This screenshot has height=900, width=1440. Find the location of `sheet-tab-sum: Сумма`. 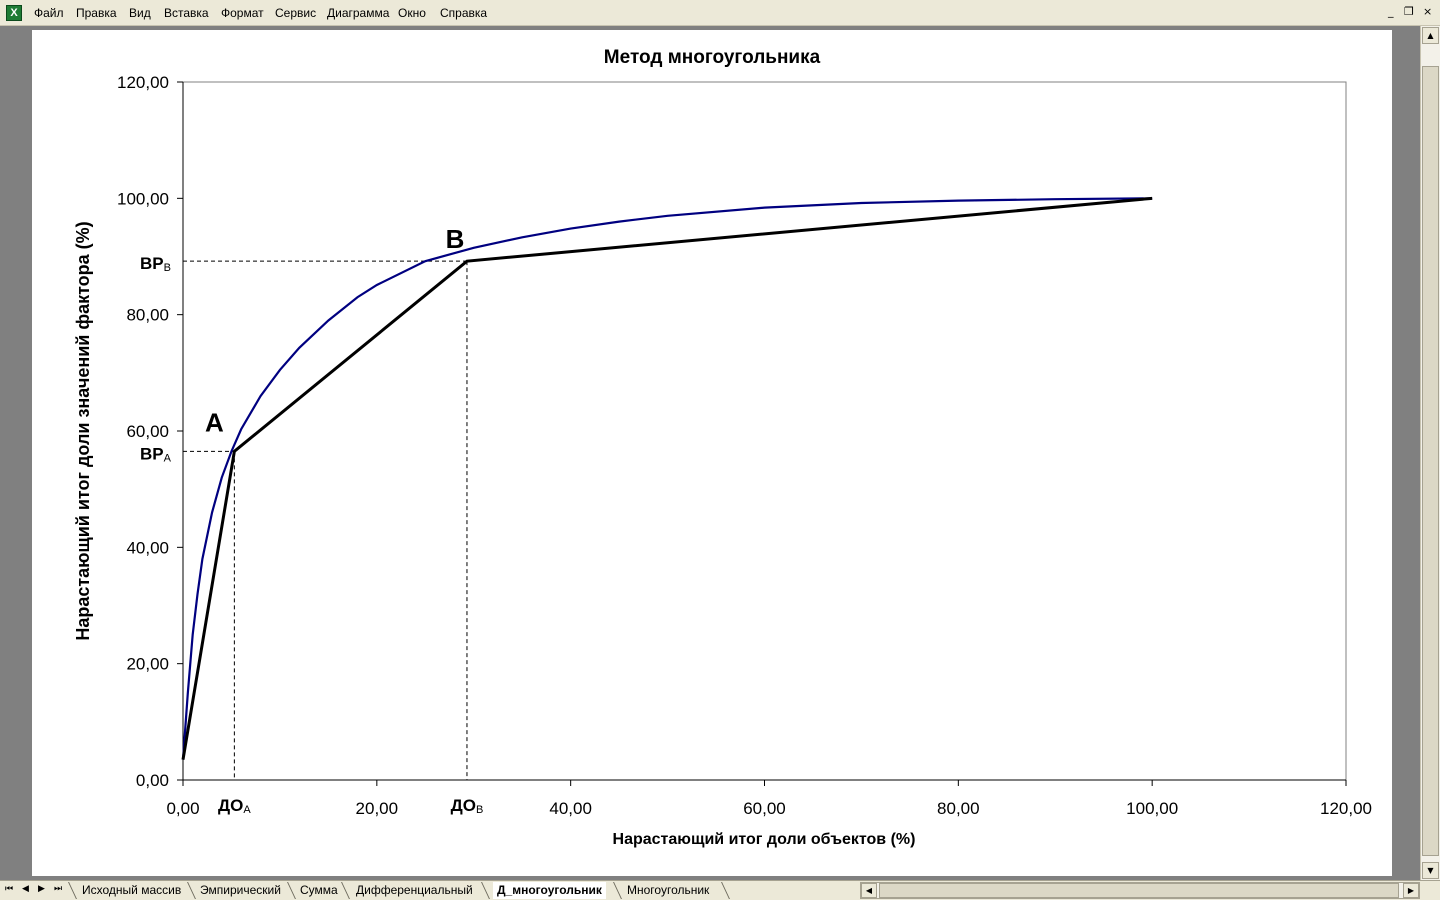

sheet-tab-sum: Сумма is located at coordinates (319, 890).